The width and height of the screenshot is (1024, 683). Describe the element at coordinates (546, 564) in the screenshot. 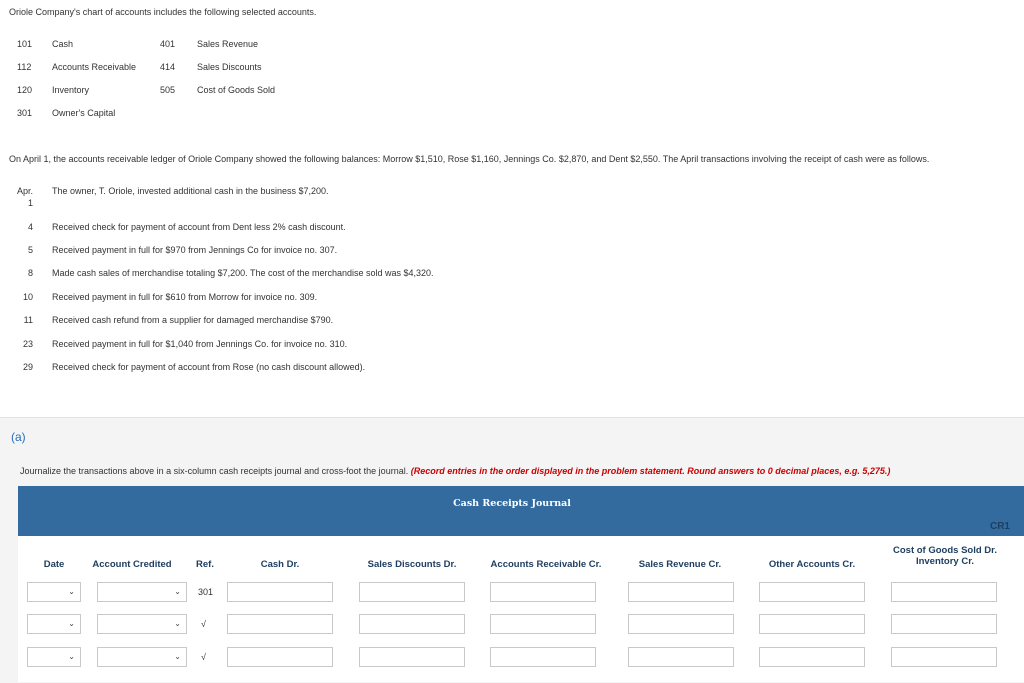

I see `col-header-accounts-receivable-cr: Accounts Receivable Cr.` at that location.